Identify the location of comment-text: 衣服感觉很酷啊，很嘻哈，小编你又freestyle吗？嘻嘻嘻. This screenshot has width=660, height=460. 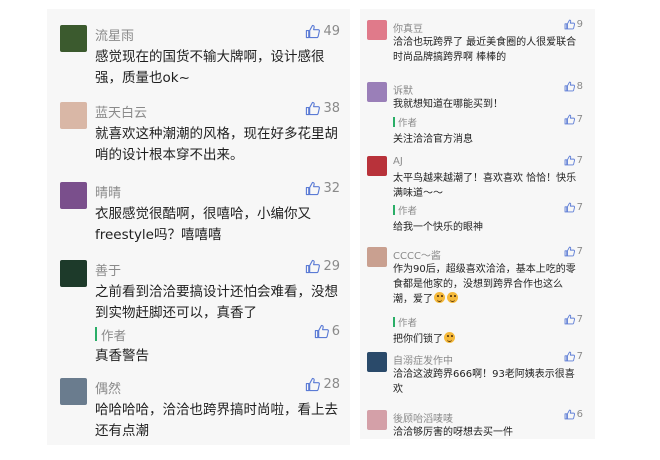
(203, 224).